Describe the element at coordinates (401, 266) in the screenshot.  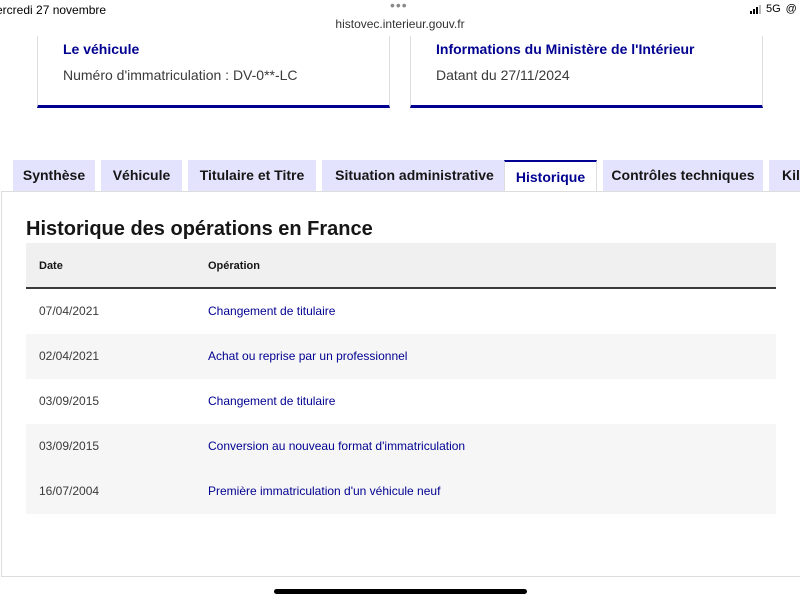
I see `table-header: Date Opération` at that location.